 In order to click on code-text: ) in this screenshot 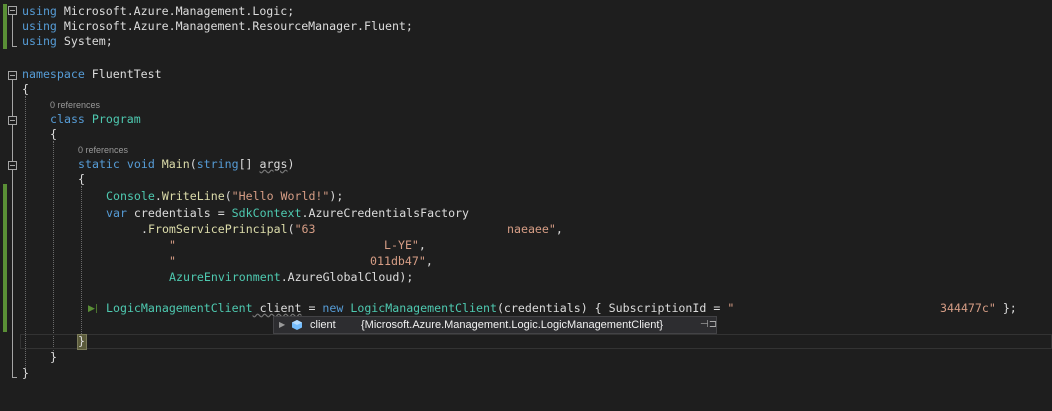, I will do `click(291, 164)`.